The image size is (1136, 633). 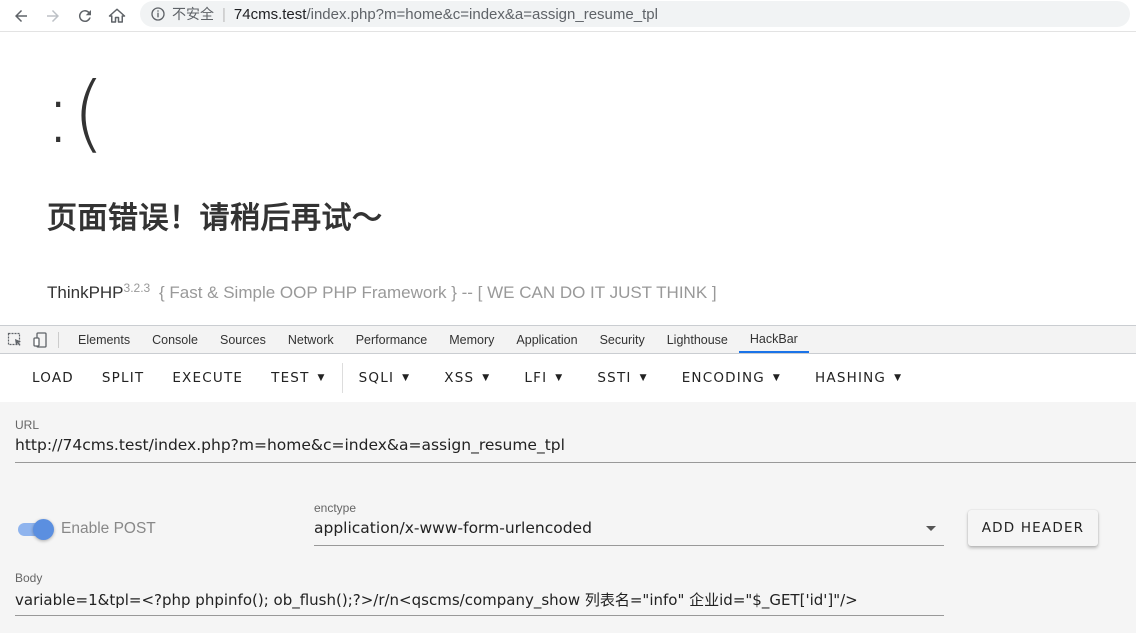 I want to click on enctype-select: application/x-www-form-urlencoded, so click(x=453, y=528).